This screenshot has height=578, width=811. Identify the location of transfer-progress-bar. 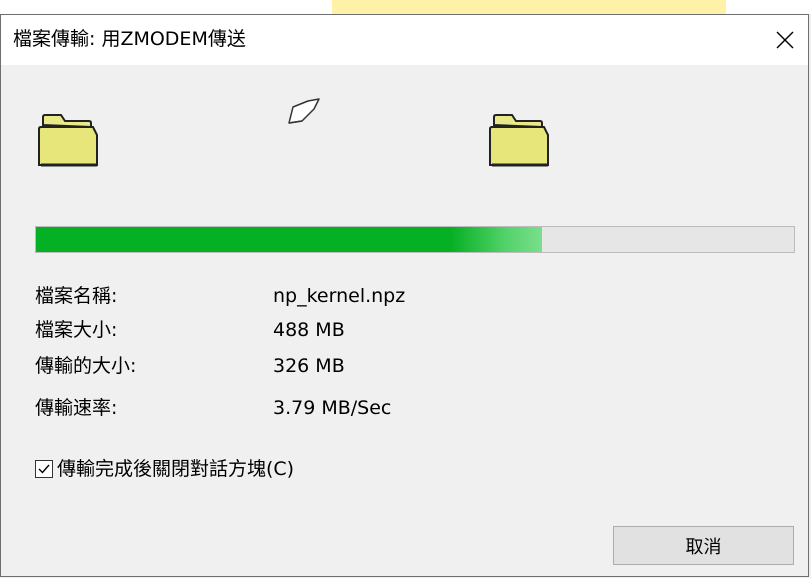
(415, 239).